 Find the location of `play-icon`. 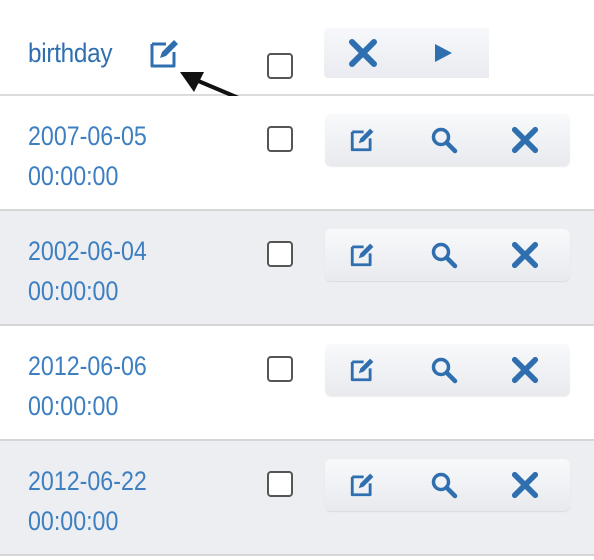

play-icon is located at coordinates (443, 53).